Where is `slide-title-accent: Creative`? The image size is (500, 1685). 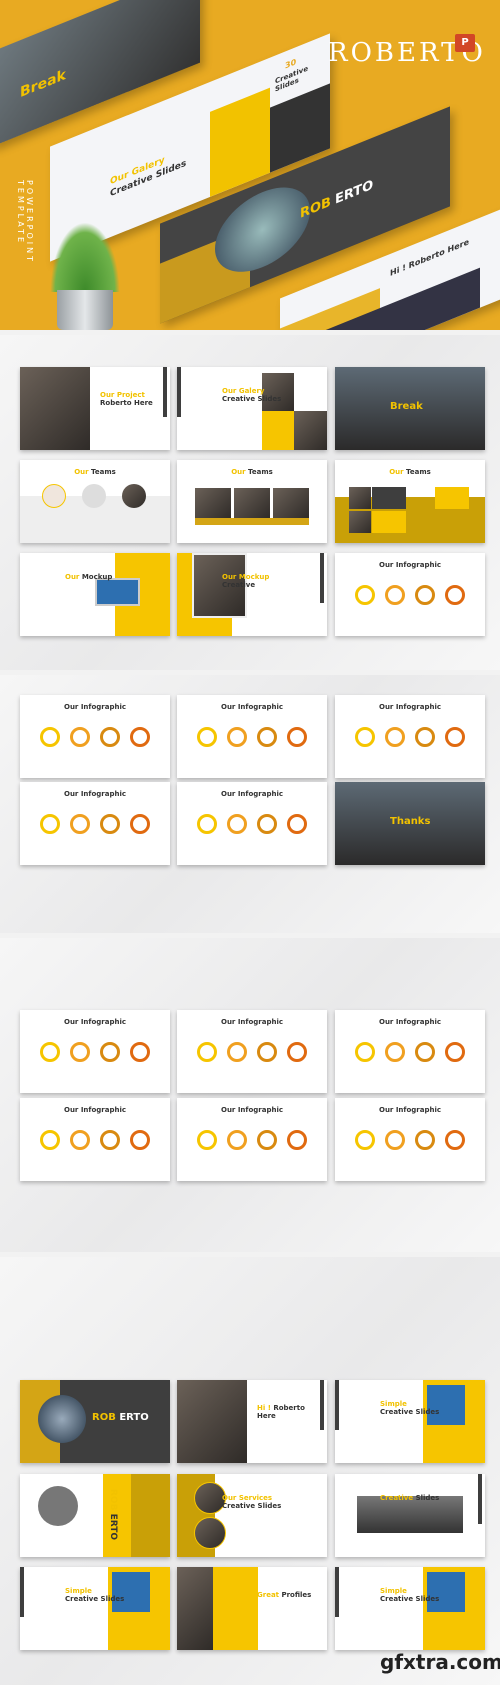
slide-title-accent: Creative is located at coordinates (397, 1498).